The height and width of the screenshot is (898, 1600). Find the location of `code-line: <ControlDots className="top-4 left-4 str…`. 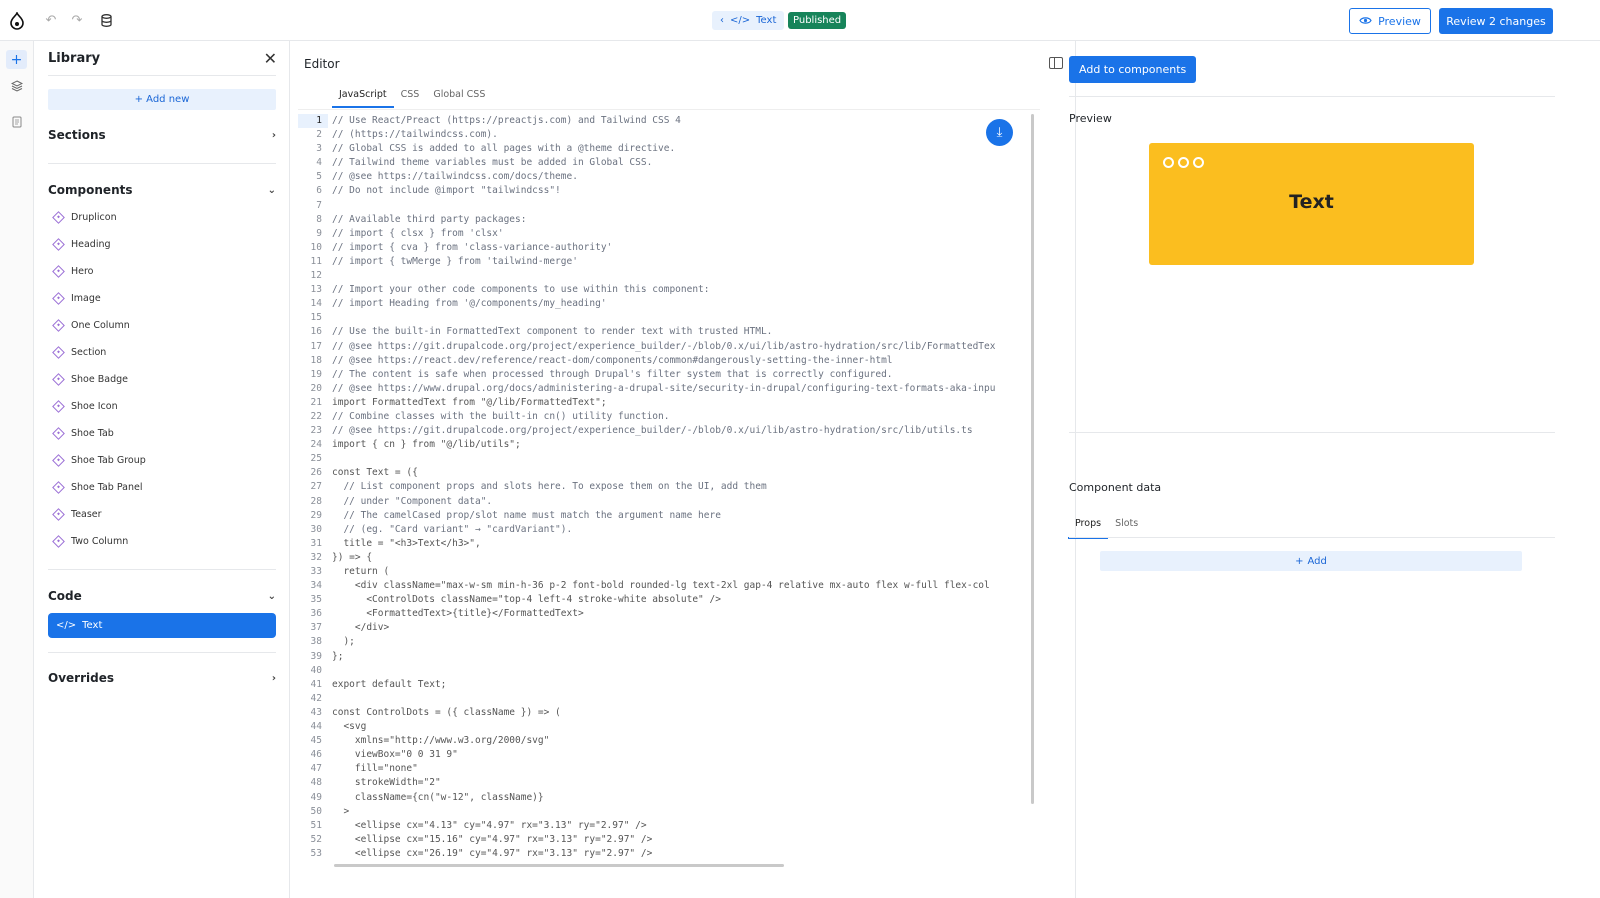

code-line: <ControlDots className="top-4 left-4 str… is located at coordinates (663, 600).